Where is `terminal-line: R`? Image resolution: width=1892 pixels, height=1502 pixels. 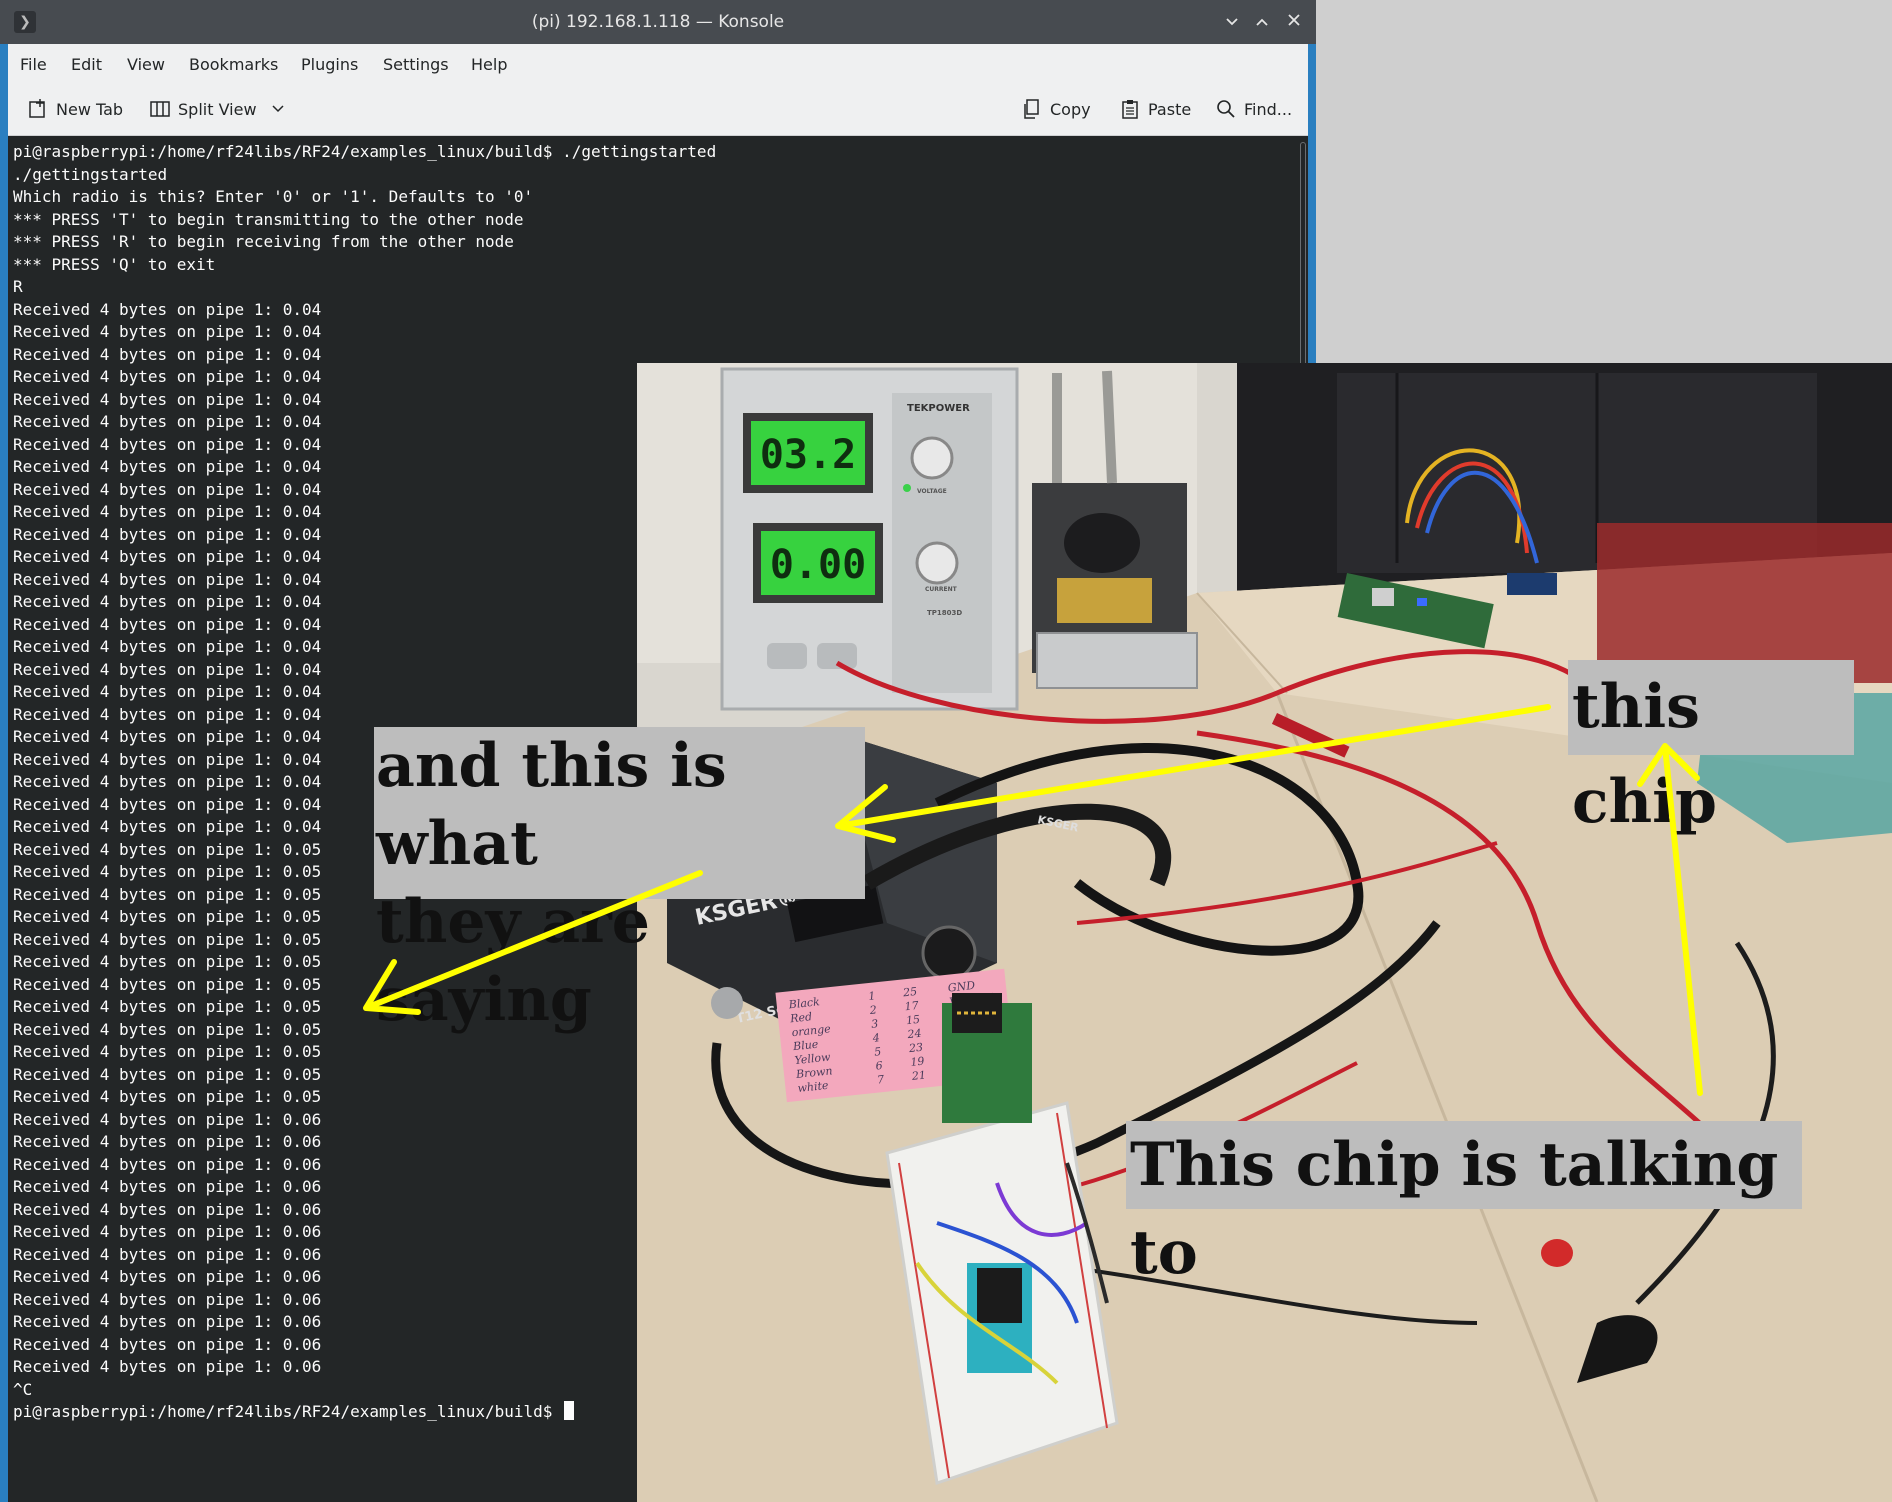 terminal-line: R is located at coordinates (18, 286).